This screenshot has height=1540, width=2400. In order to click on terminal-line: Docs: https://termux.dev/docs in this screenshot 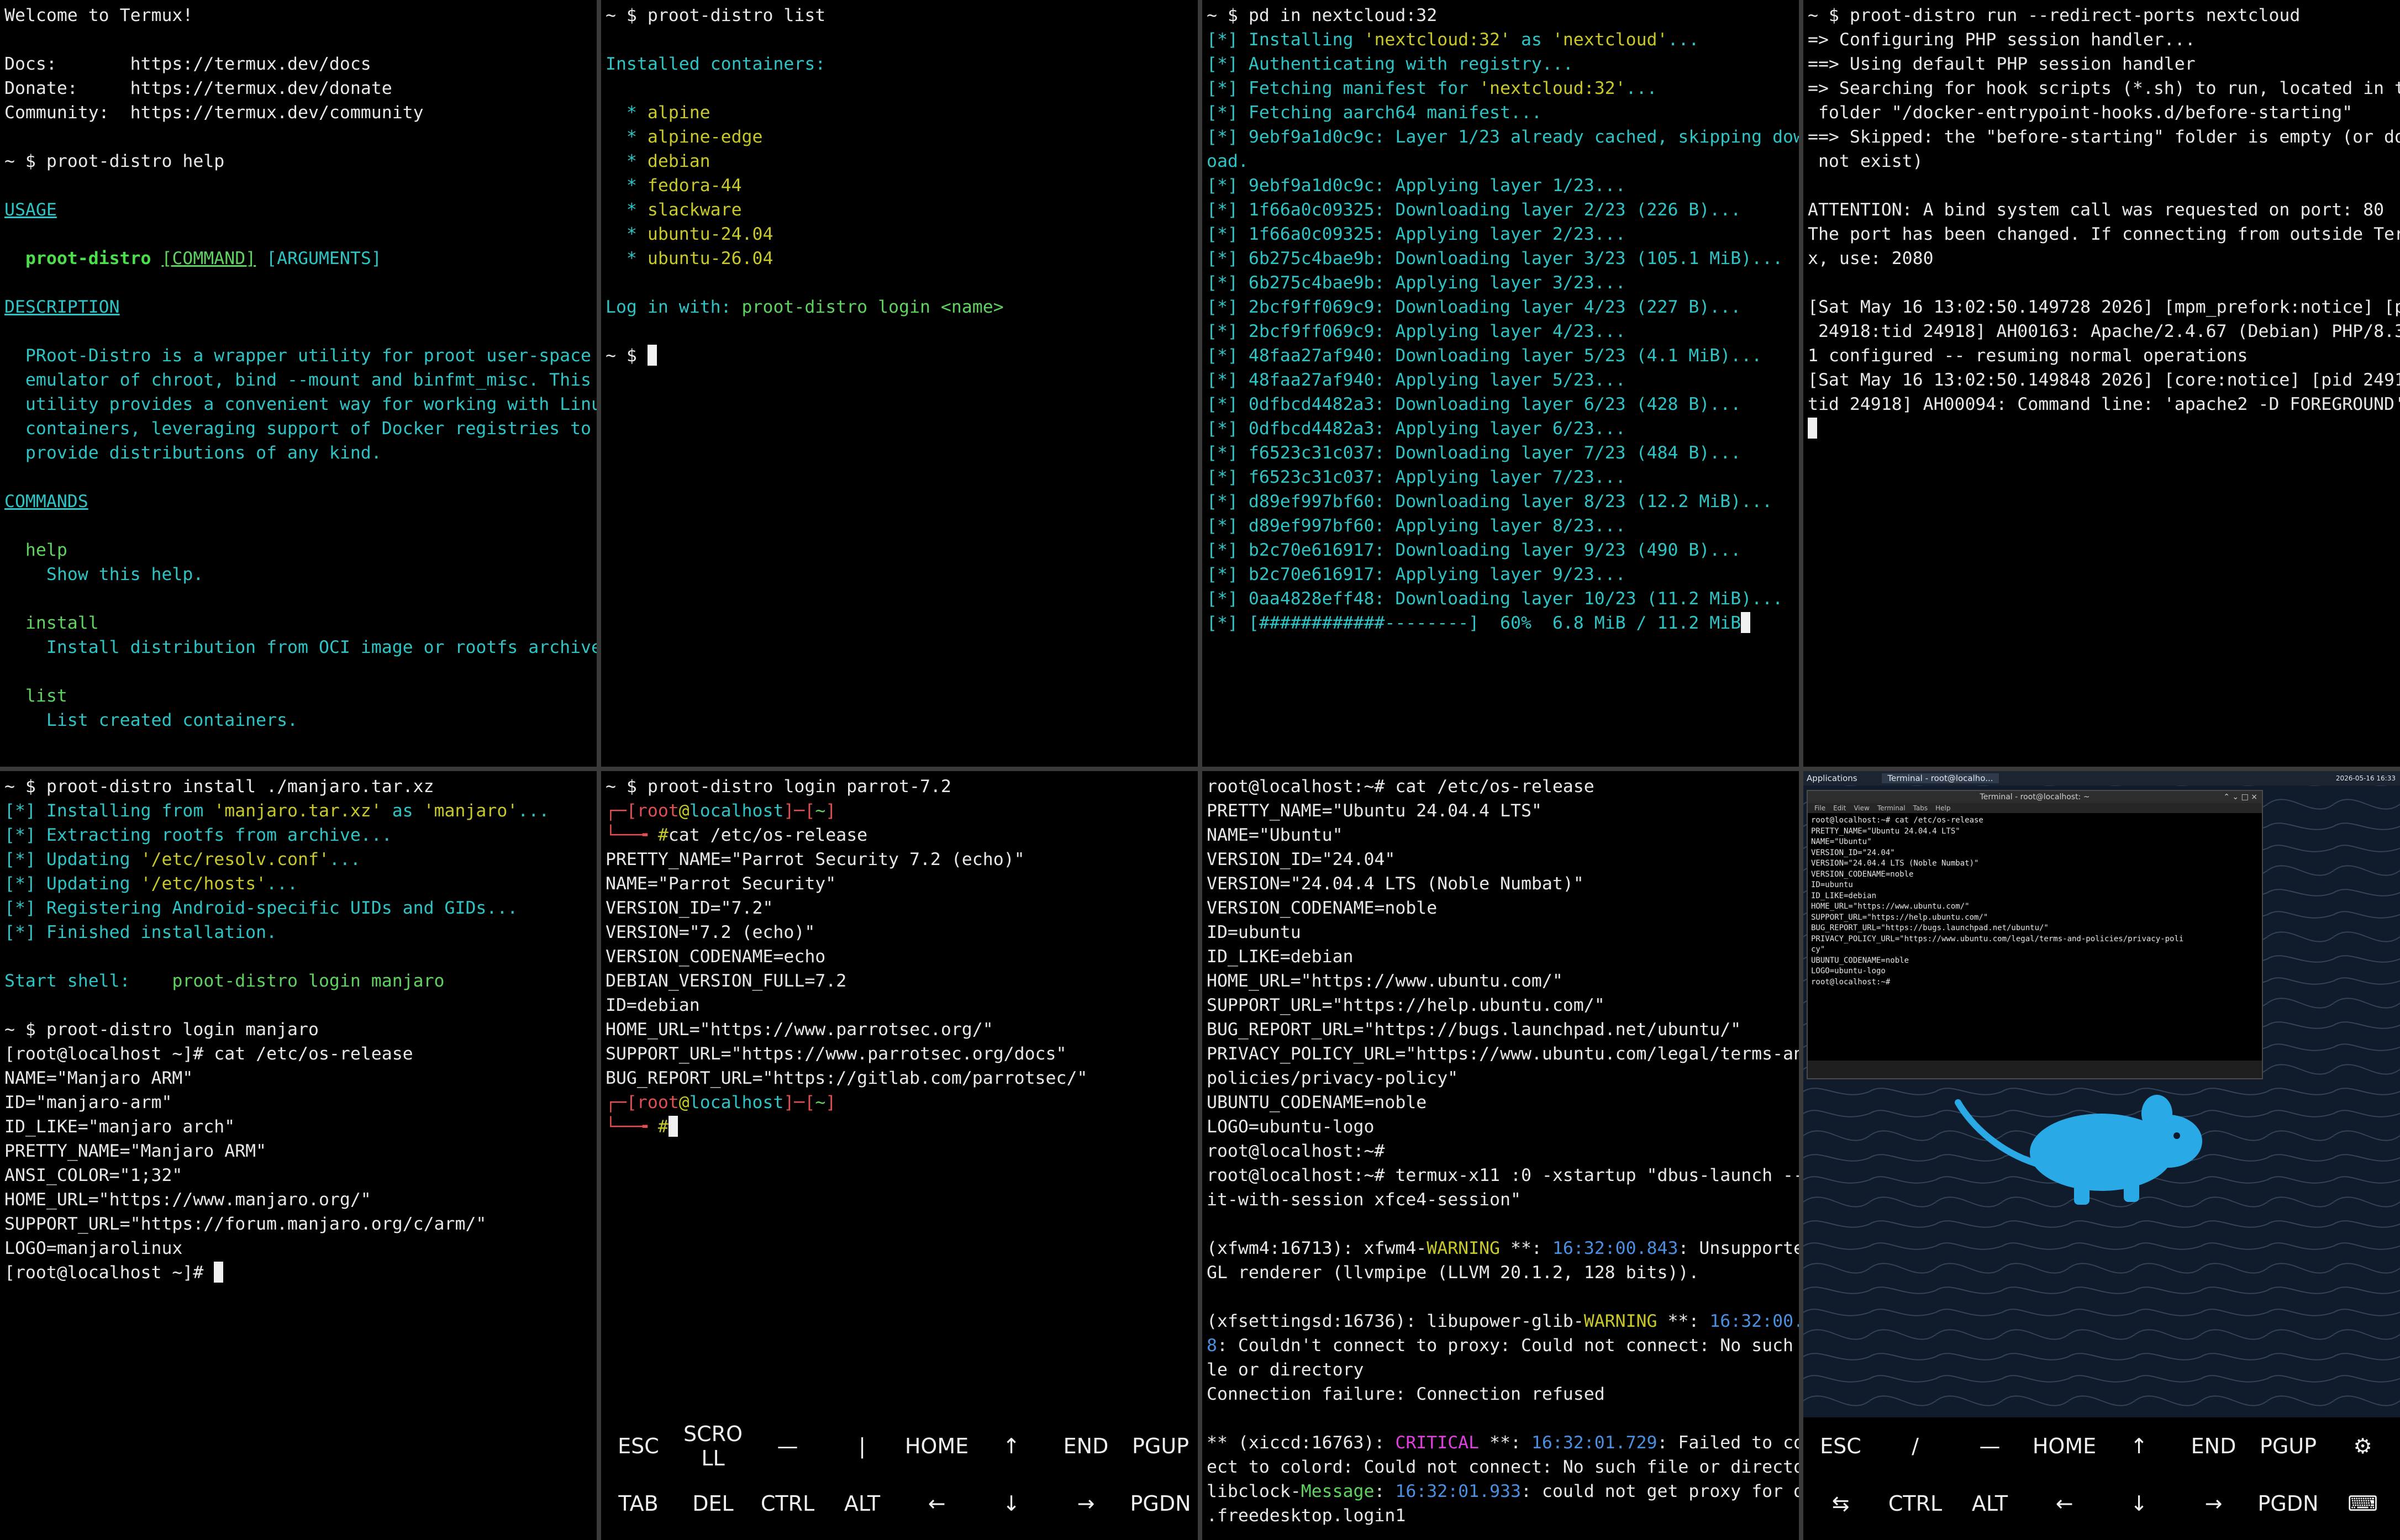, I will do `click(298, 64)`.